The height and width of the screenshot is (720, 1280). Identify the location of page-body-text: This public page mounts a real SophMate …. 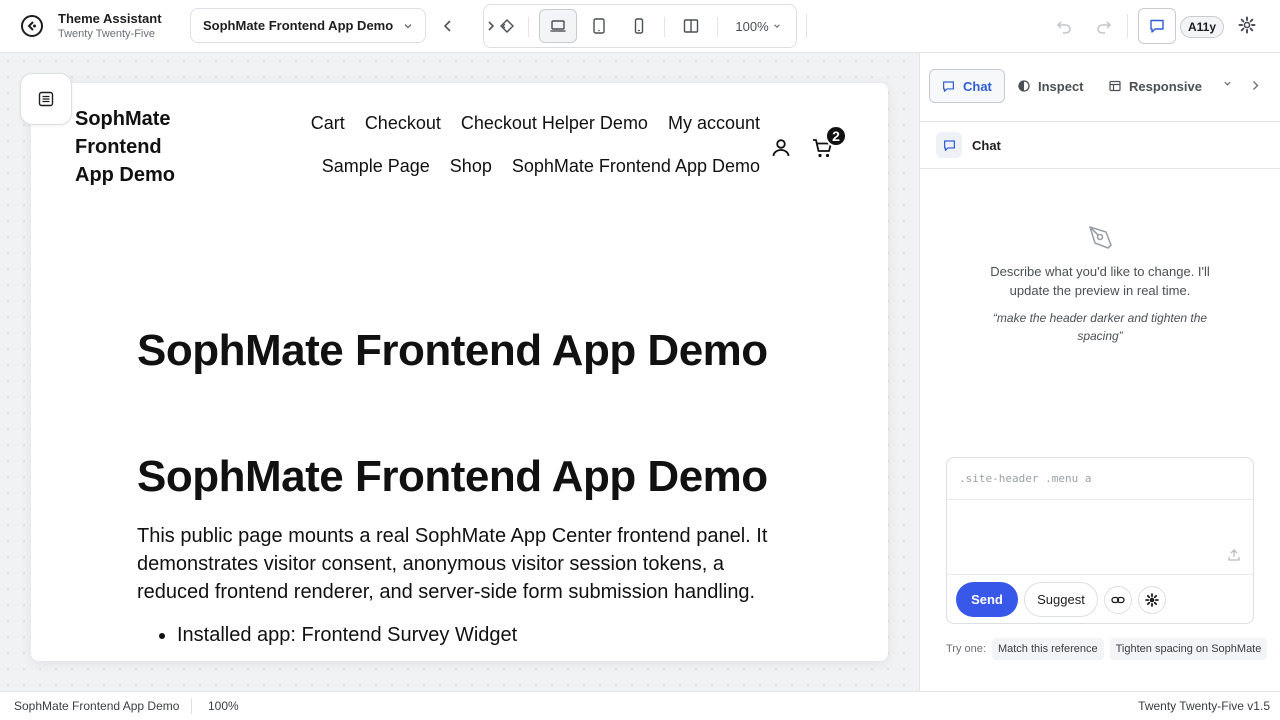
(452, 564).